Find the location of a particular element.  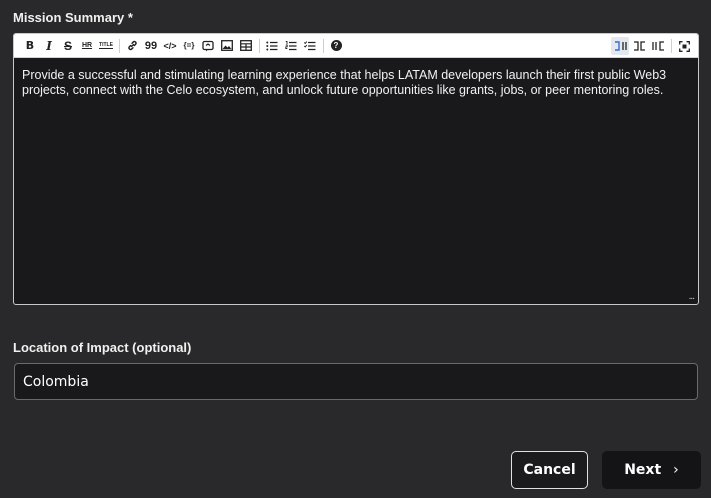

help-icon: ? is located at coordinates (336, 45).